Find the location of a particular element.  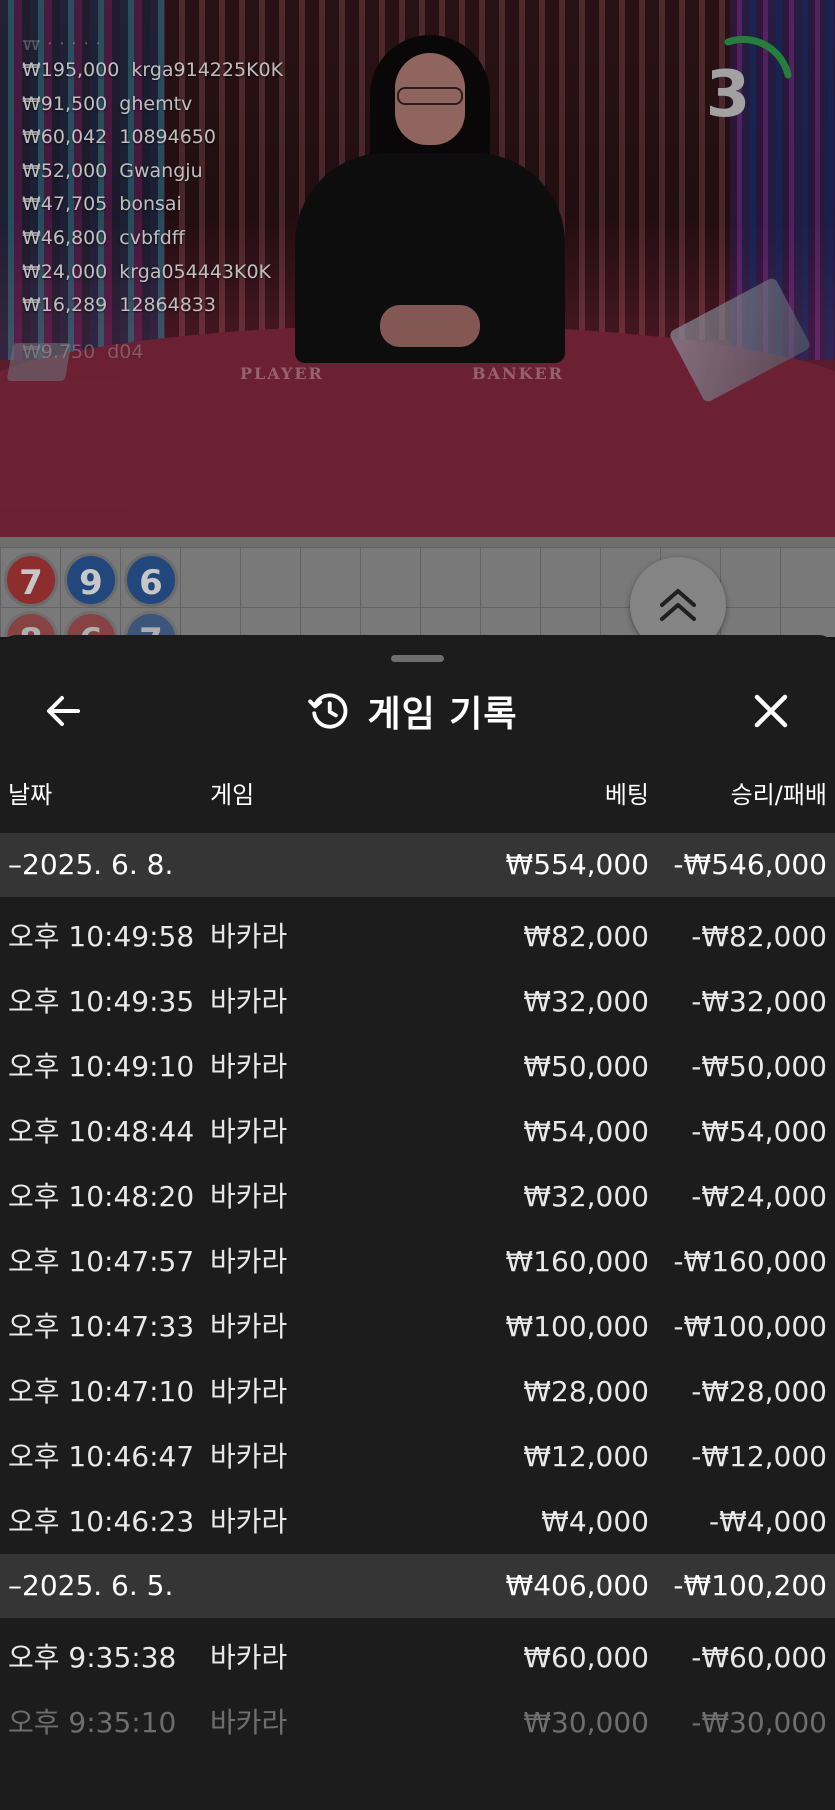

header-bet: 베팅 is located at coordinates (626, 795).